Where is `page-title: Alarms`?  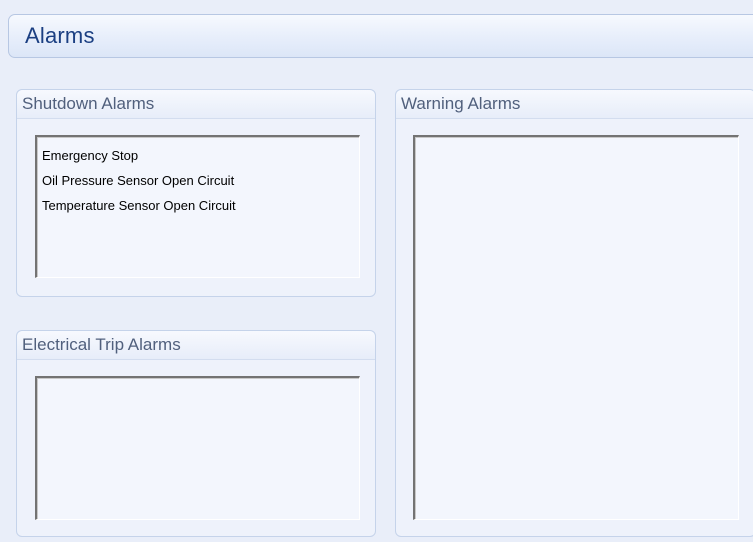 page-title: Alarms is located at coordinates (60, 35).